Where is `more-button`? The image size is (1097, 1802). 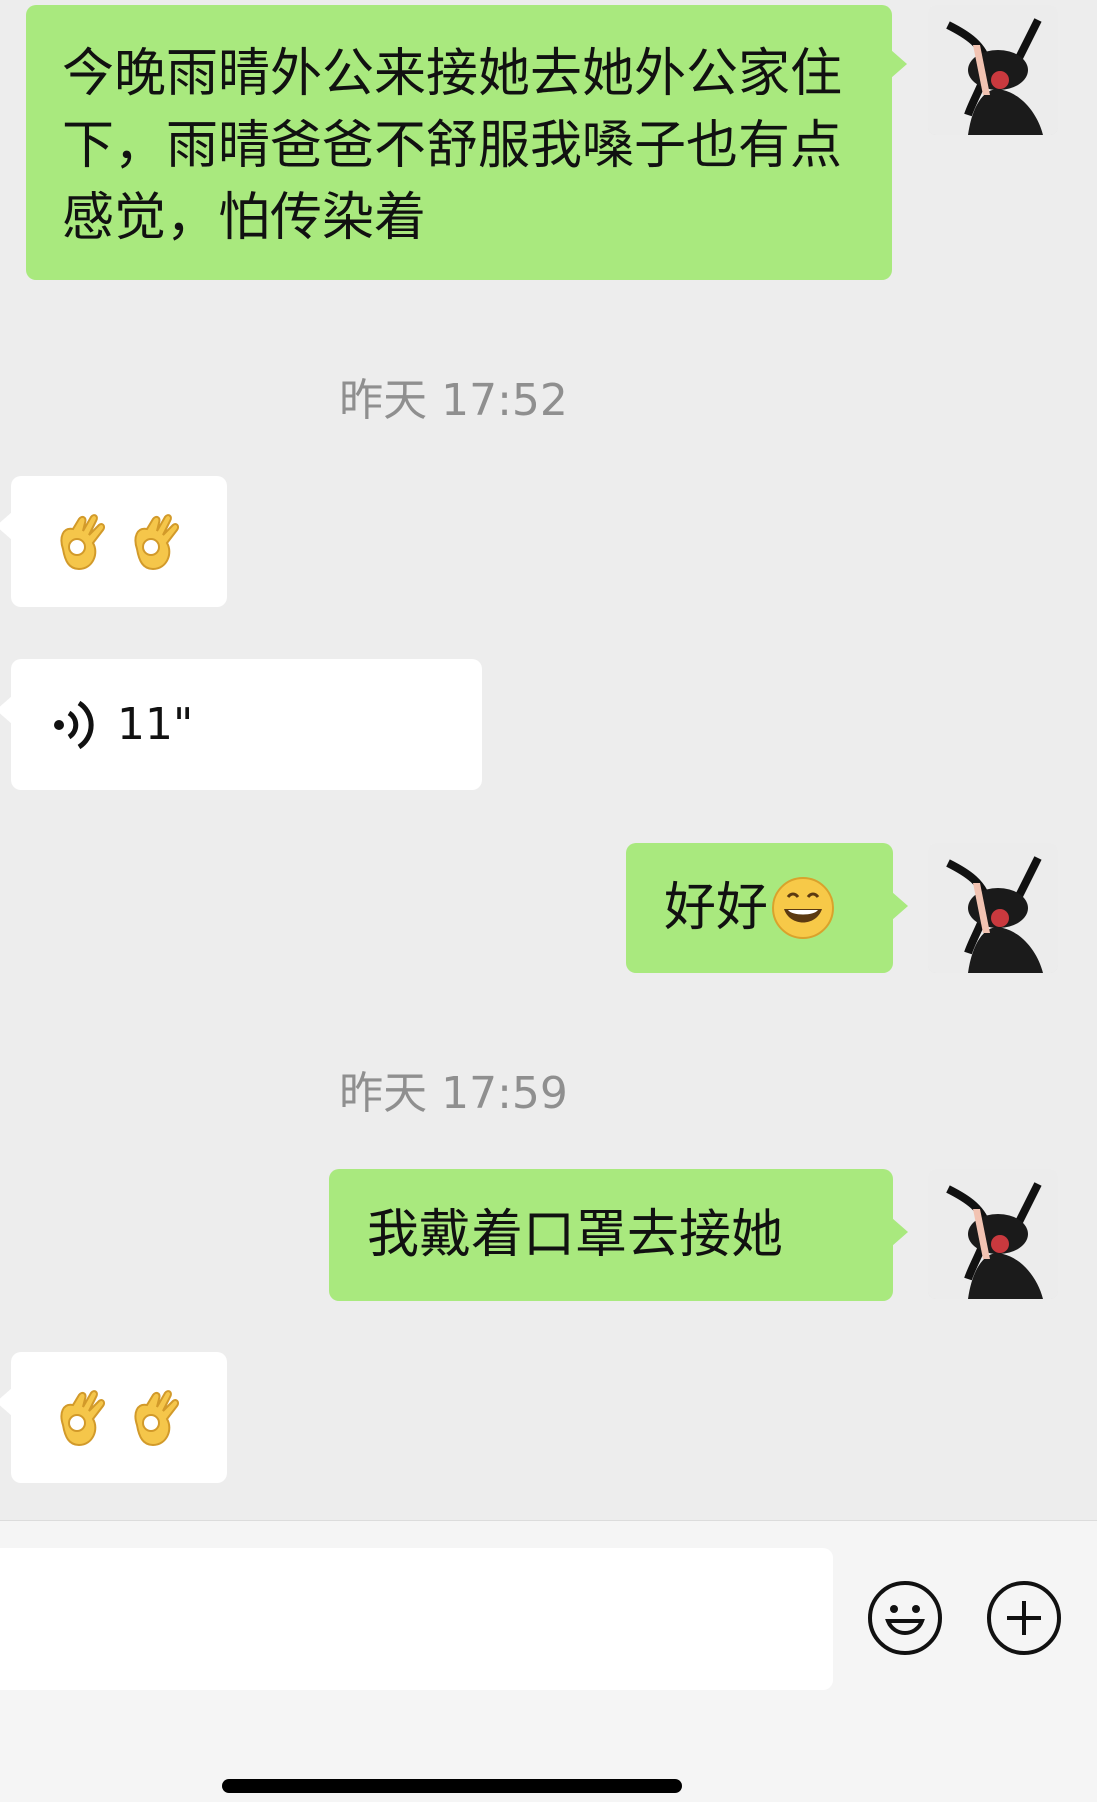 more-button is located at coordinates (1024, 1618).